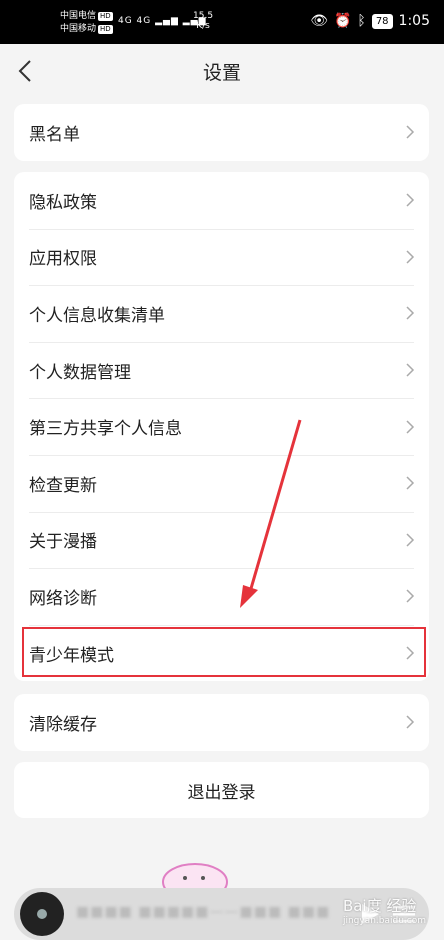  What do you see at coordinates (379, 906) in the screenshot?
I see `watermark-brand: Bai度 经验` at bounding box center [379, 906].